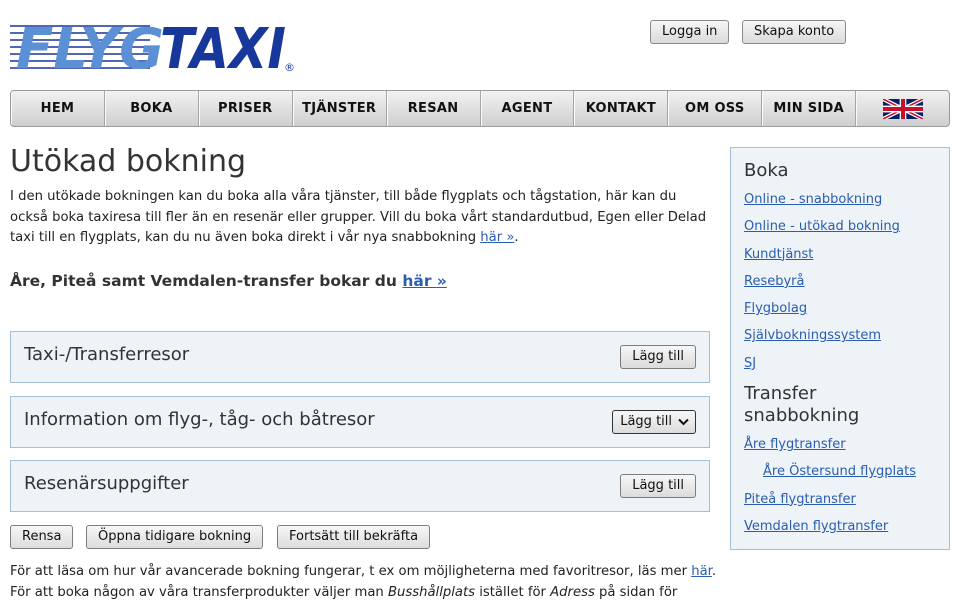 The image size is (960, 600). Describe the element at coordinates (152, 108) in the screenshot. I see `nav-item-boka: BOKA` at that location.